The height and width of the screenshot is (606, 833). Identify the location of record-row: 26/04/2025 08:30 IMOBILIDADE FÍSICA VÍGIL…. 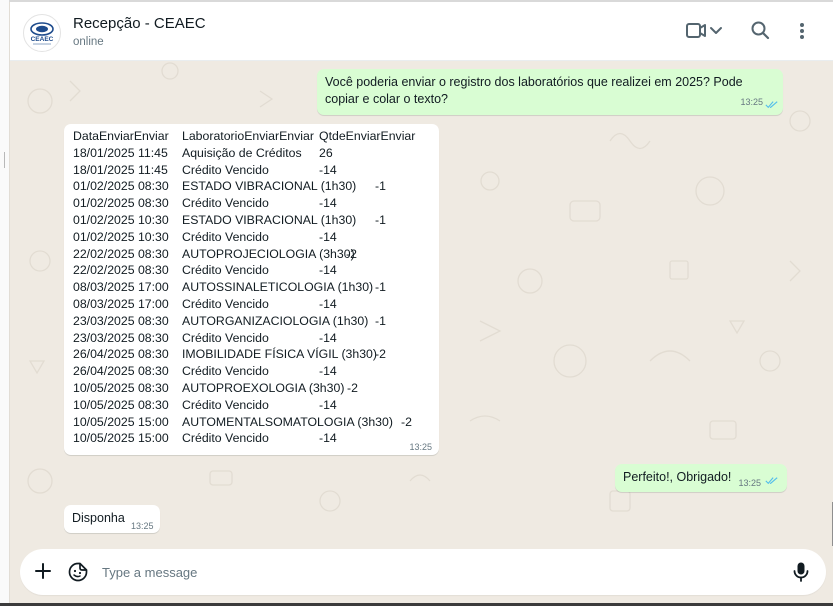
(256, 354).